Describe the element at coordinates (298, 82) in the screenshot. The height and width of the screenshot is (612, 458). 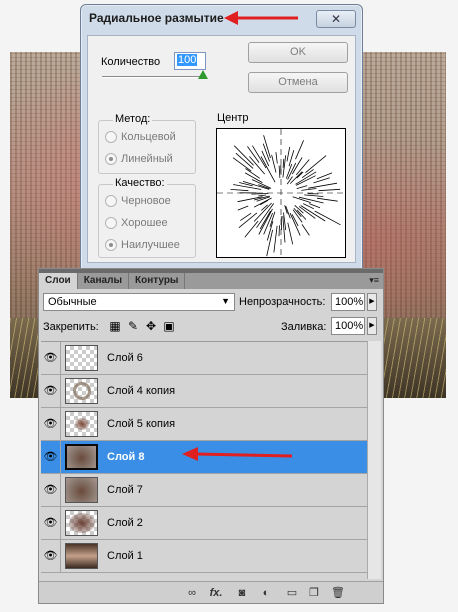
I see `cancel-button: Отмена` at that location.